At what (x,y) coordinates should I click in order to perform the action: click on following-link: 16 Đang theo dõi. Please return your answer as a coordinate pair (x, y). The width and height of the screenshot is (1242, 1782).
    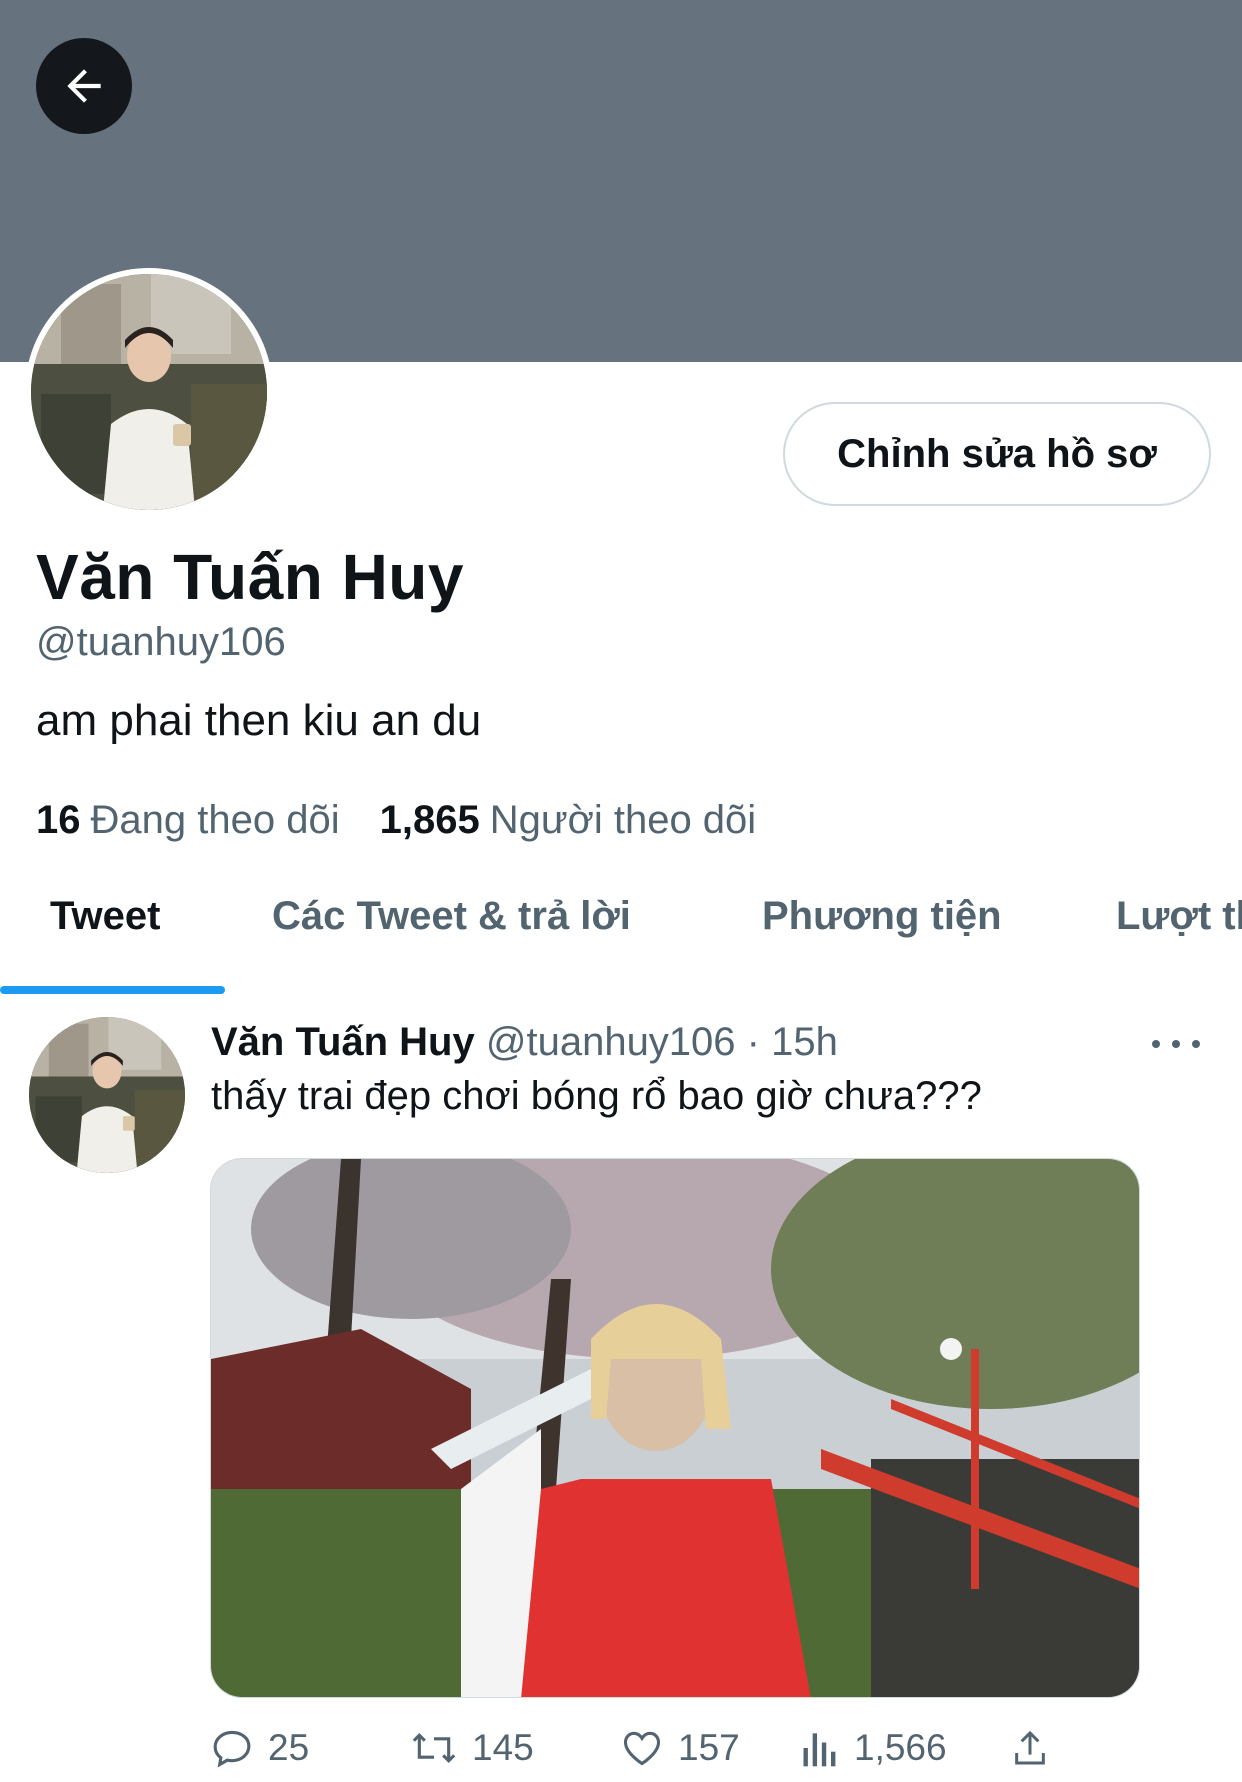
    Looking at the image, I should click on (188, 820).